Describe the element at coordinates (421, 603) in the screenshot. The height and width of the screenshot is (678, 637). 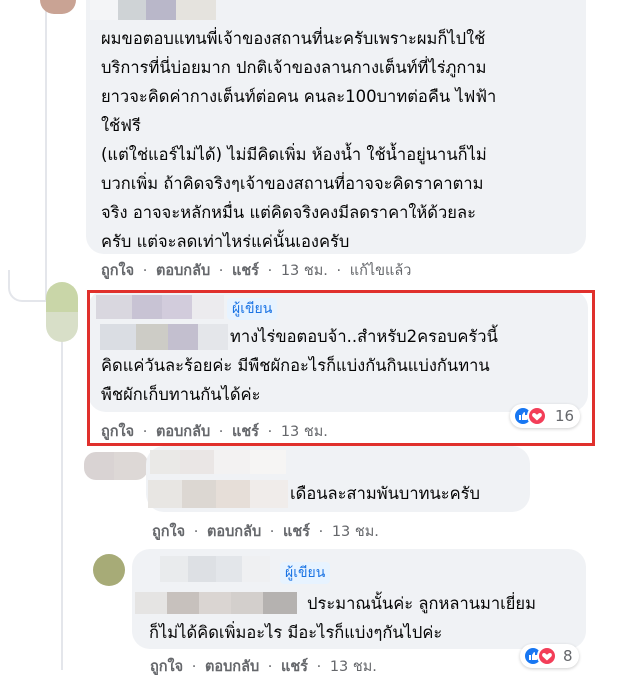
I see `comment-text-first-line: ประมาณนั้นค่ะ ลูกหลานมาเยี่ยม` at that location.